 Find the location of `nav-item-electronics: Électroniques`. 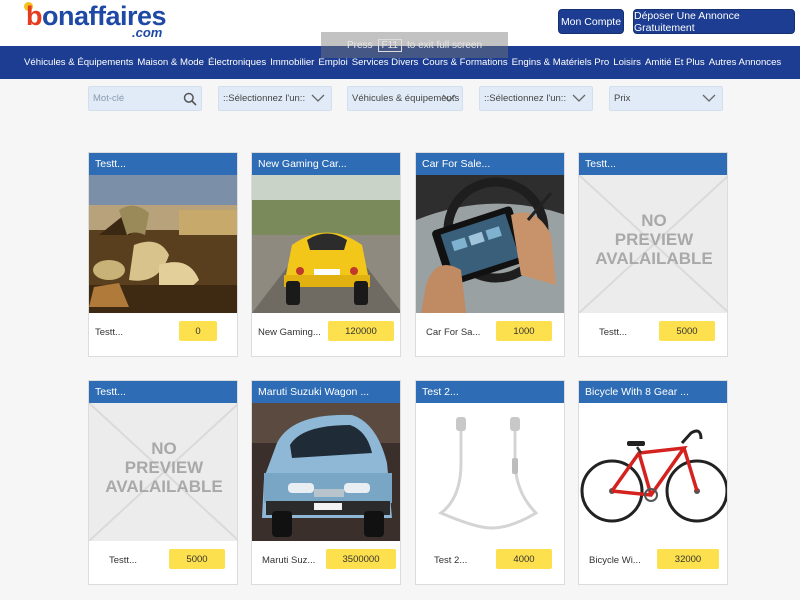

nav-item-electronics: Électroniques is located at coordinates (237, 62).